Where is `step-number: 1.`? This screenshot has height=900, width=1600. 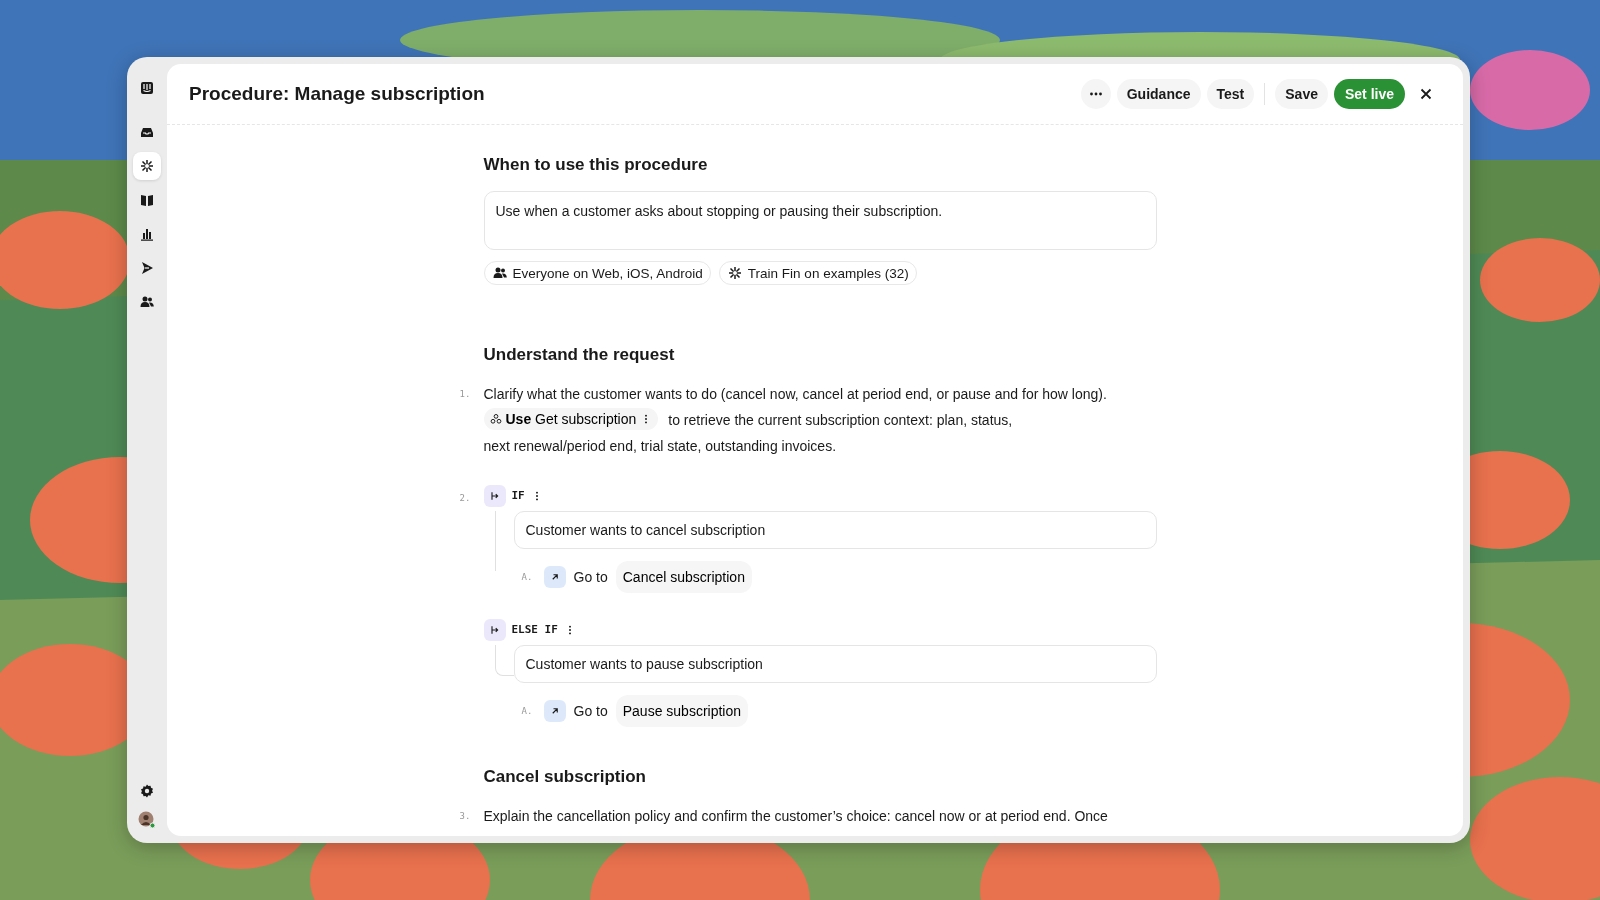
step-number: 1. is located at coordinates (465, 394).